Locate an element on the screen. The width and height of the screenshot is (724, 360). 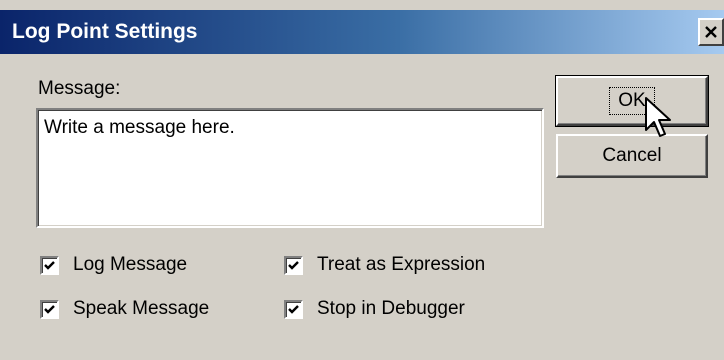
cancel-button-label: Cancel is located at coordinates (632, 155).